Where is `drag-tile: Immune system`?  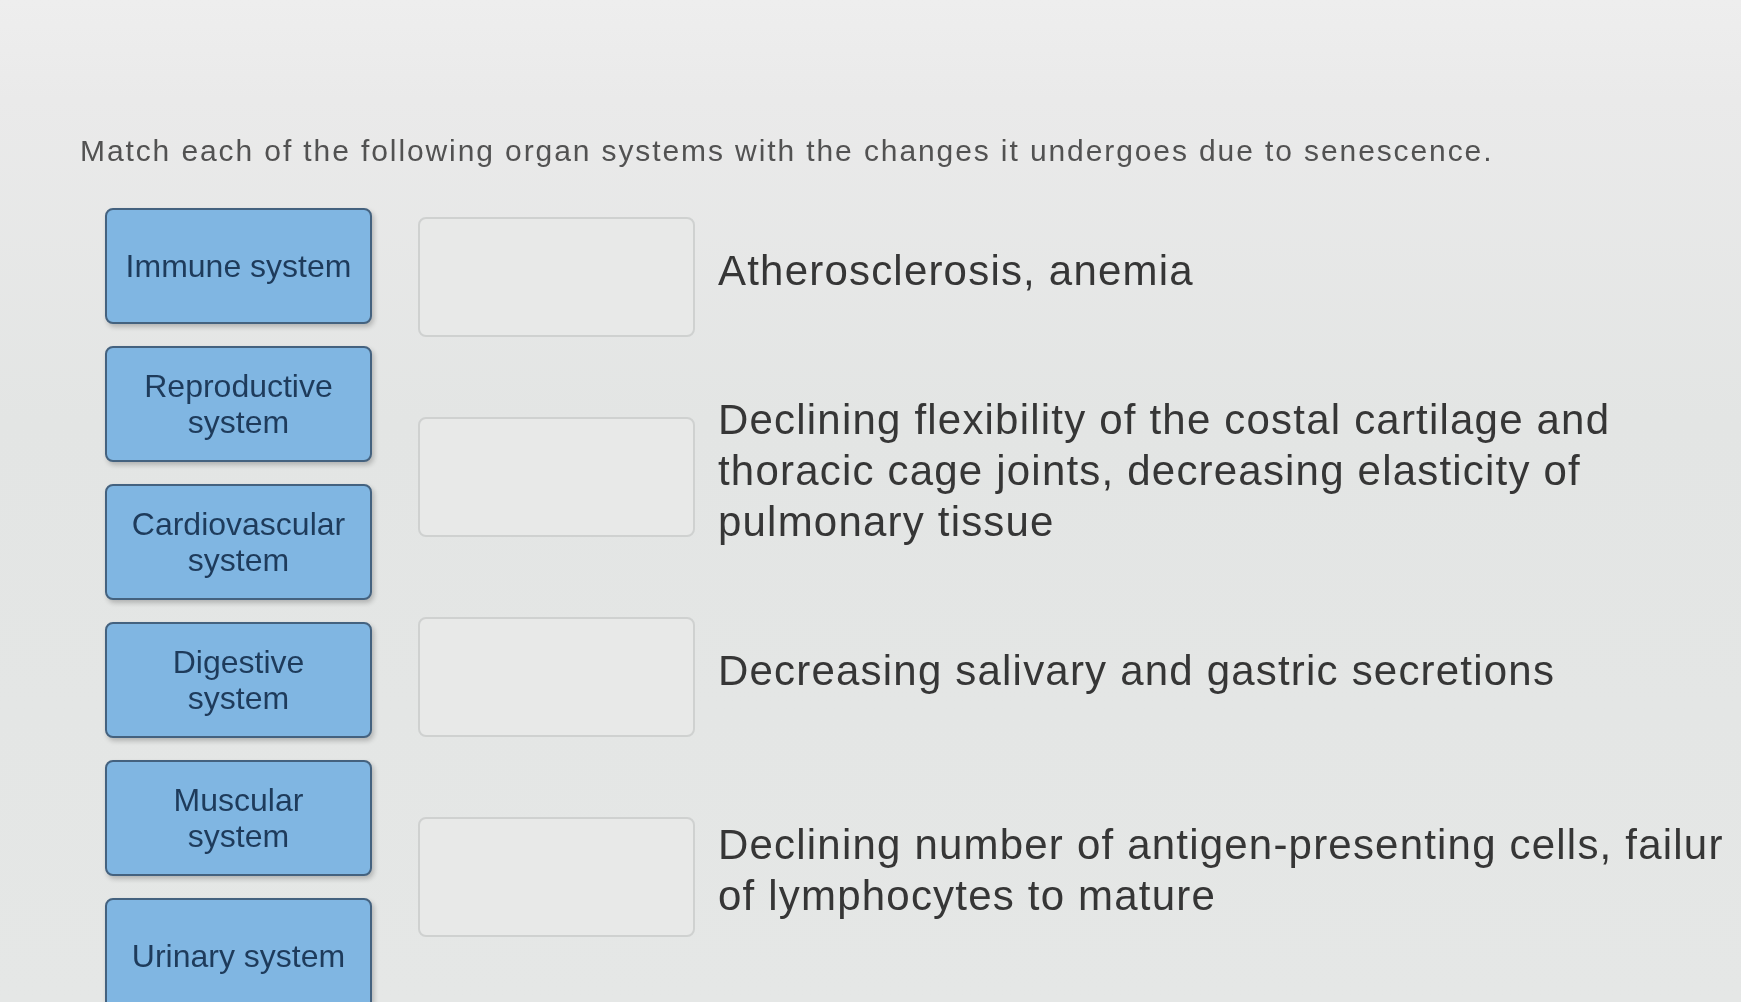
drag-tile: Immune system is located at coordinates (238, 266).